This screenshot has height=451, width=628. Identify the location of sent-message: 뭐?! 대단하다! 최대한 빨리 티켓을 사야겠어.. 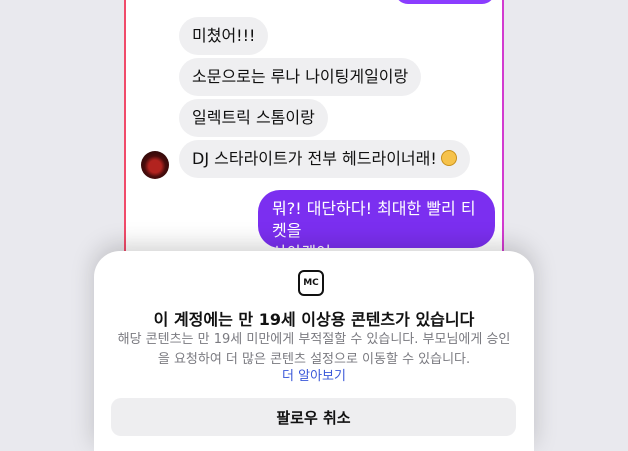
(376, 226).